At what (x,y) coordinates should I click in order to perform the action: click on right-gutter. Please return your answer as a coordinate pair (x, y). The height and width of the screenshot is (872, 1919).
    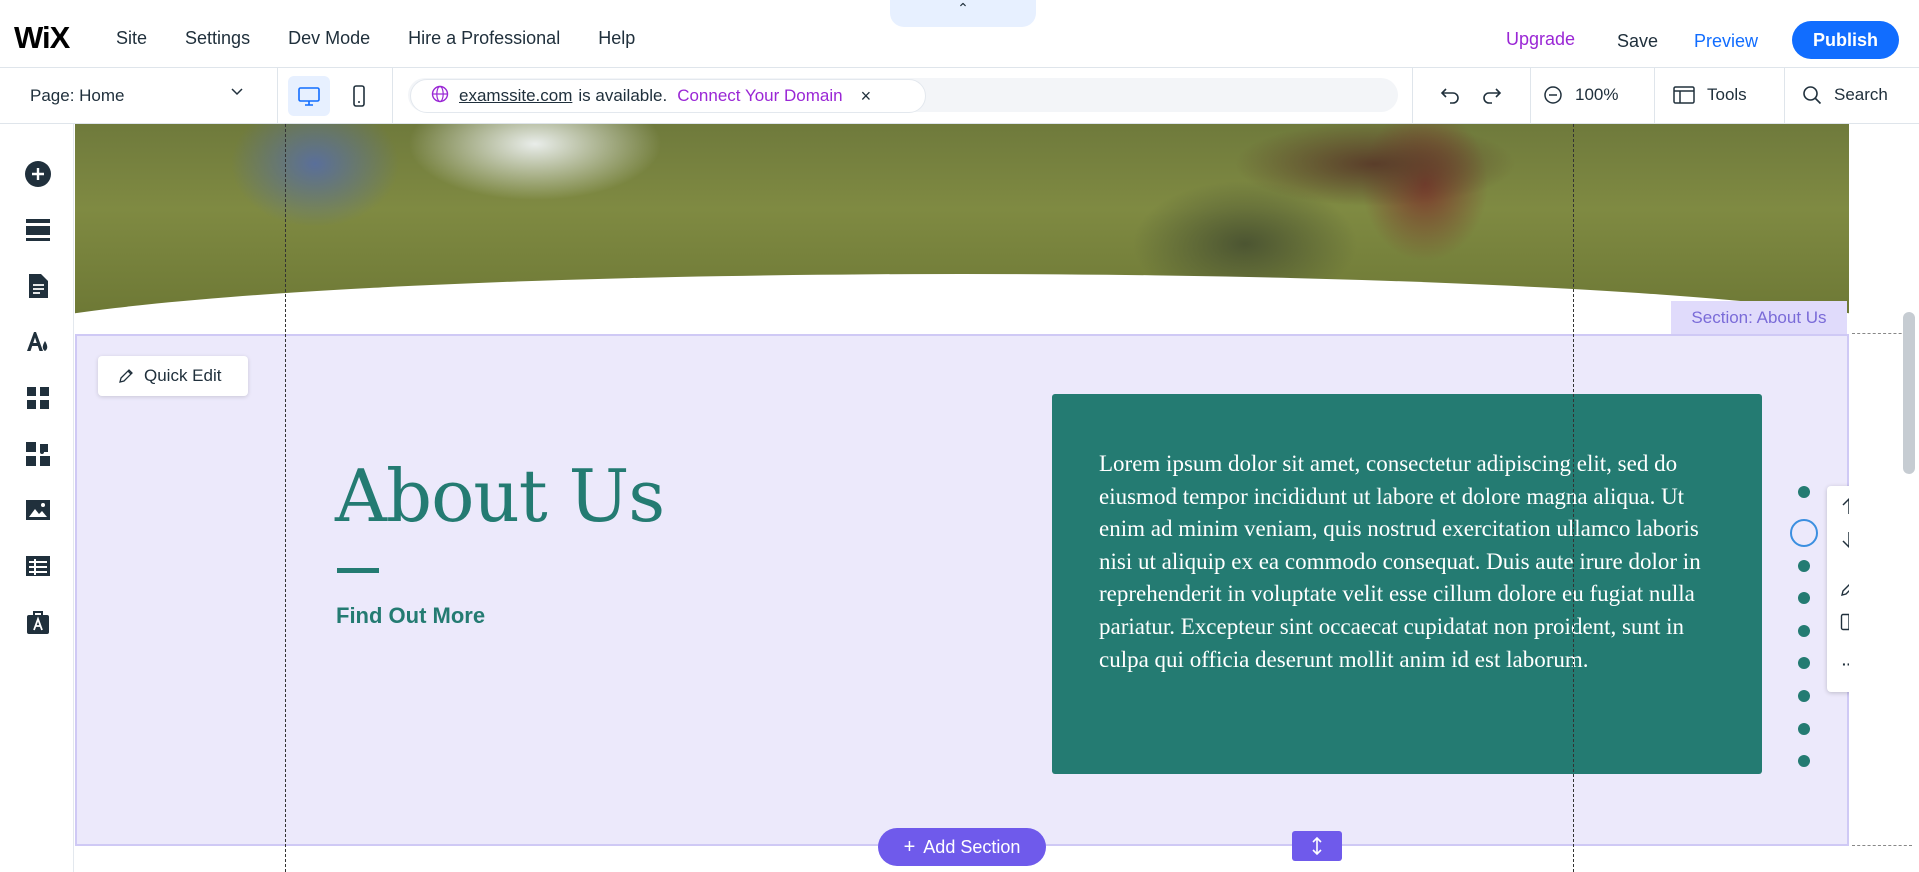
    Looking at the image, I should click on (1884, 498).